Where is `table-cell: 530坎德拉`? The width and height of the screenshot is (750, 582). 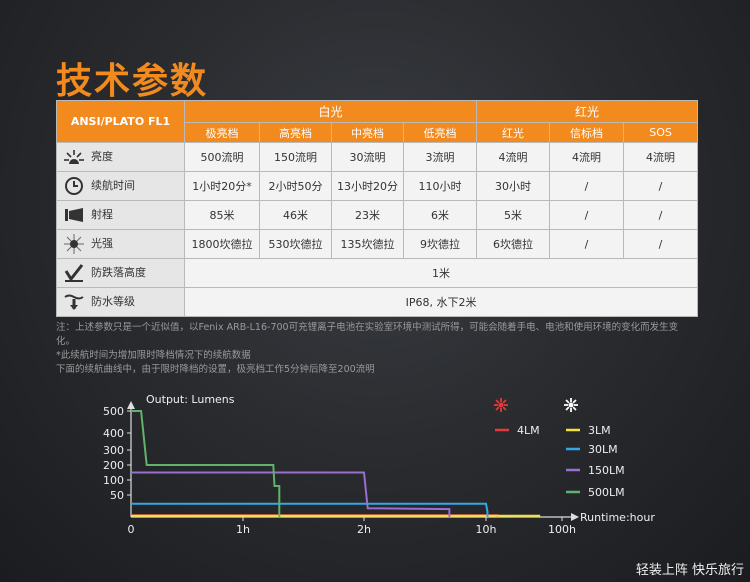
table-cell: 530坎德拉 is located at coordinates (295, 244).